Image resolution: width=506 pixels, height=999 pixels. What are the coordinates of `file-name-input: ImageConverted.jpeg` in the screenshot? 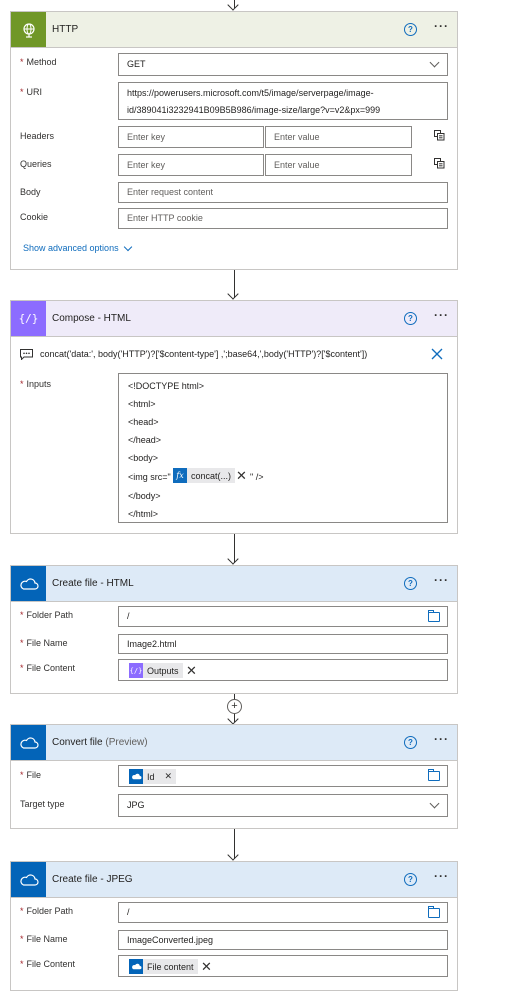 It's located at (283, 940).